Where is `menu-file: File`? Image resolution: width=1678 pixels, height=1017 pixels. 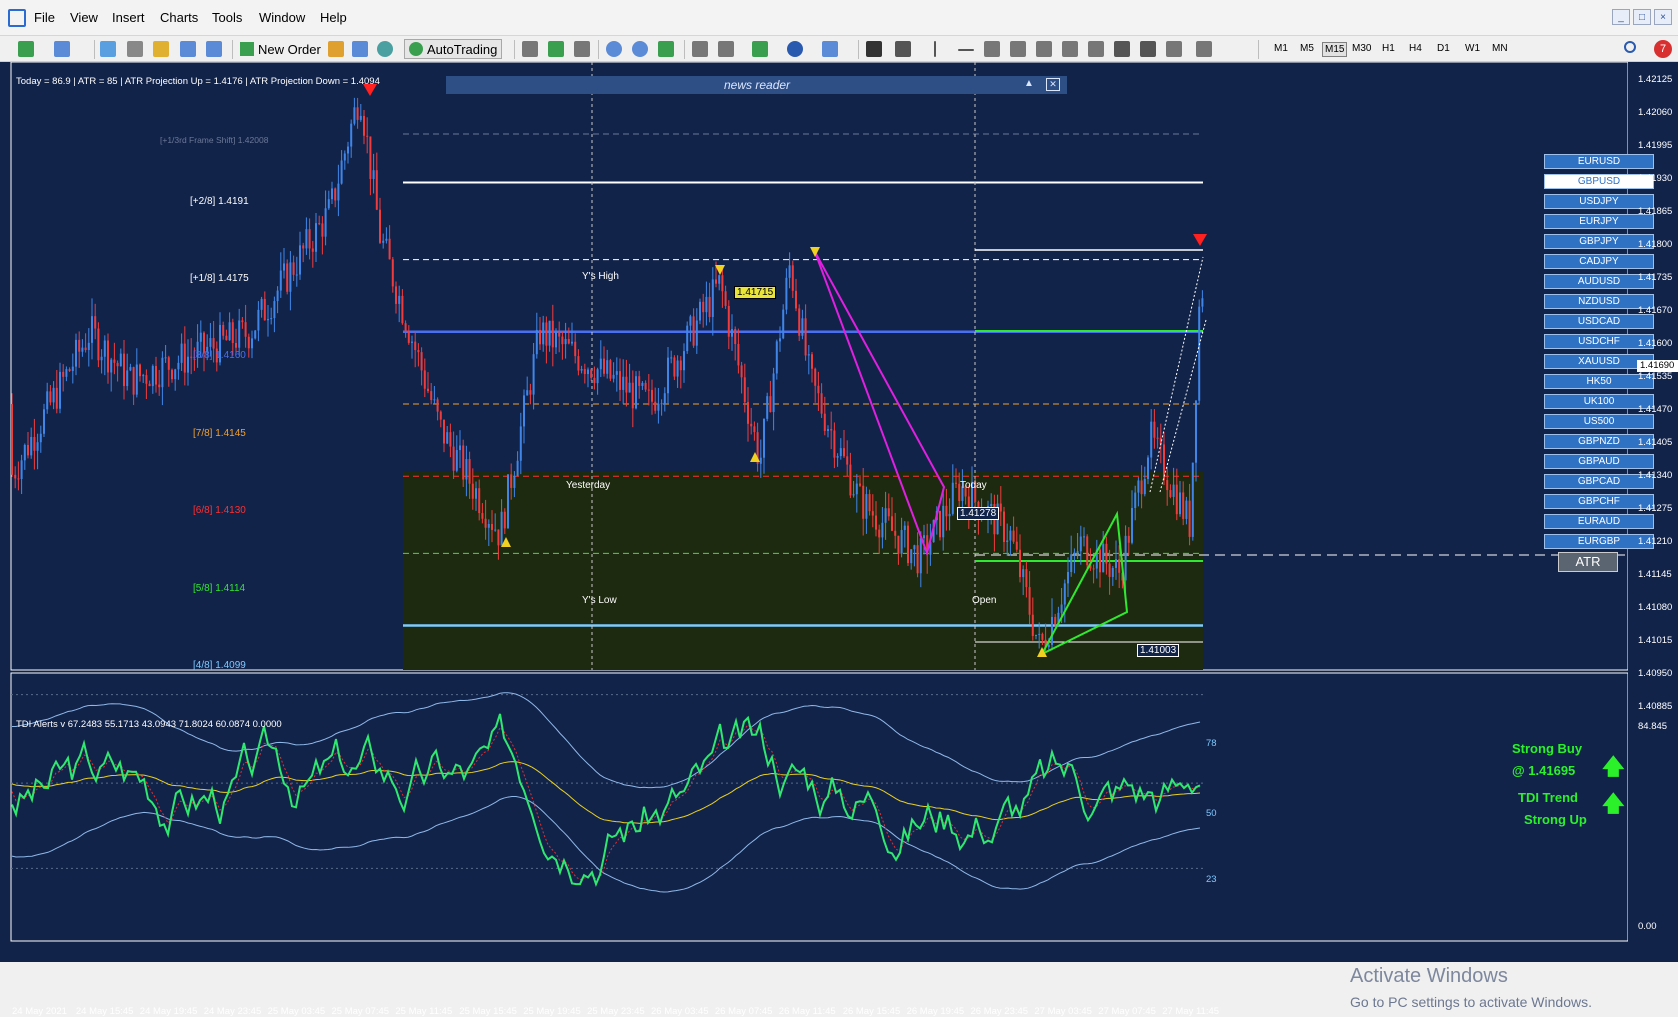
menu-file: File is located at coordinates (44, 17).